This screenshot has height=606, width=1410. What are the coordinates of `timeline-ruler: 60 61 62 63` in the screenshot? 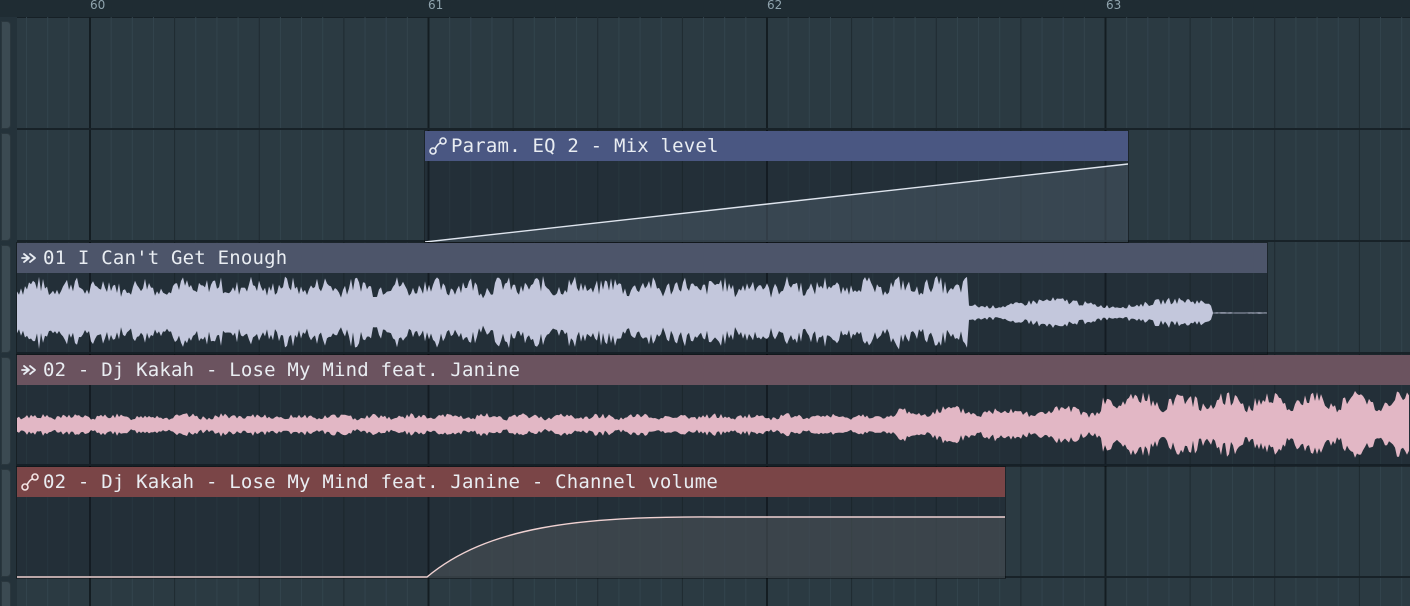 It's located at (705, 9).